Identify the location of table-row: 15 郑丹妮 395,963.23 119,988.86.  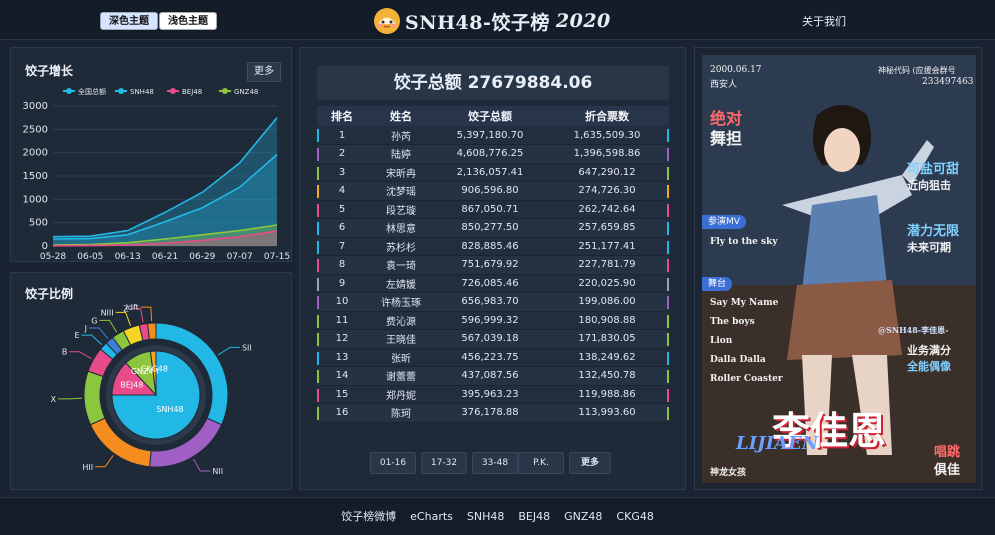
(493, 394).